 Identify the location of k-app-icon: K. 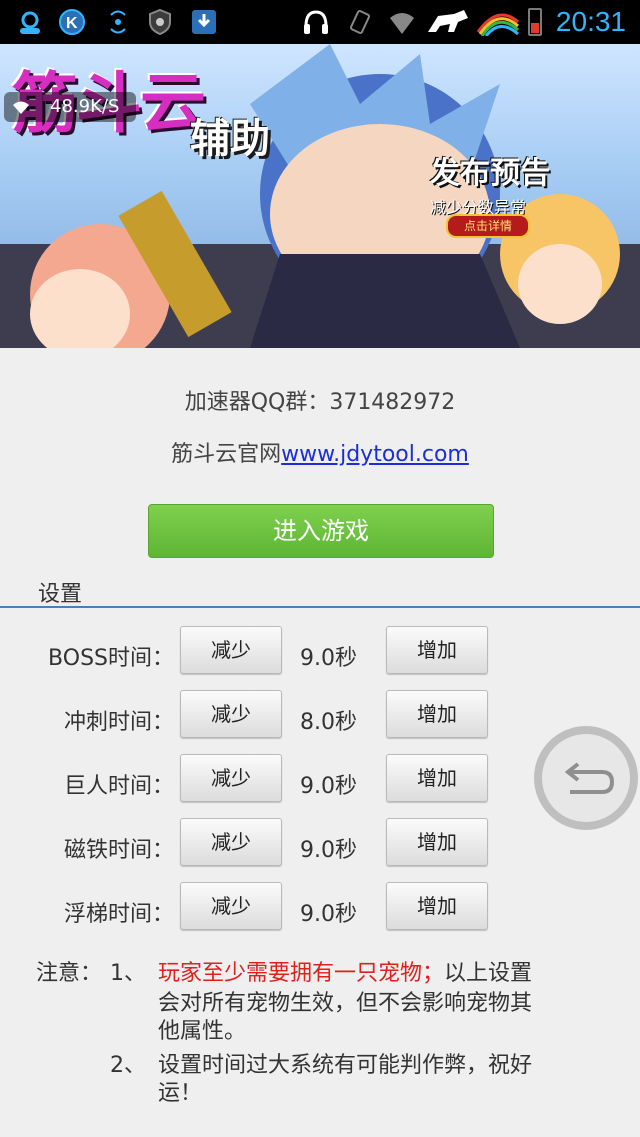
(72, 22).